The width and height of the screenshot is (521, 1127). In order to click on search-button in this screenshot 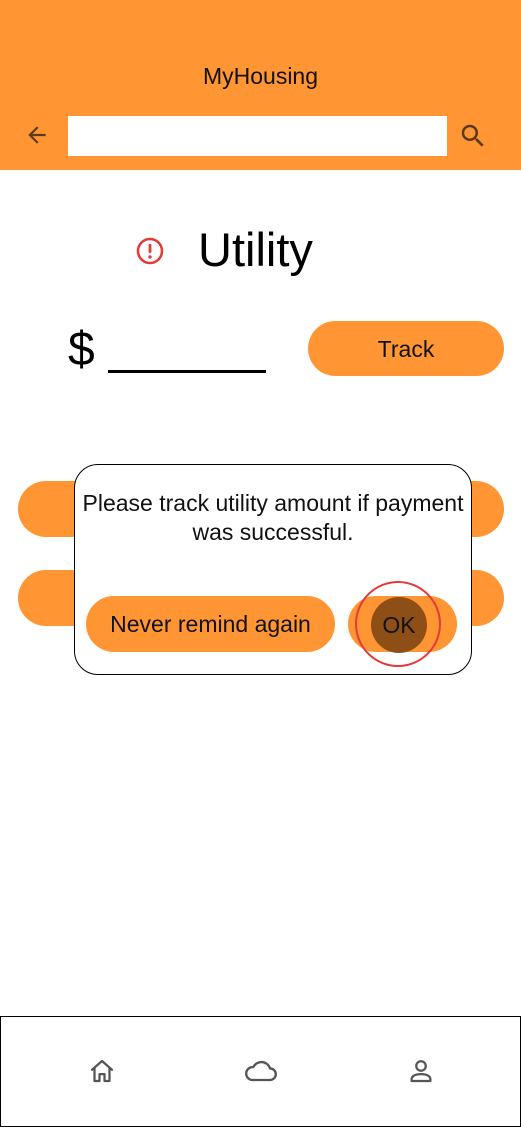, I will do `click(473, 136)`.